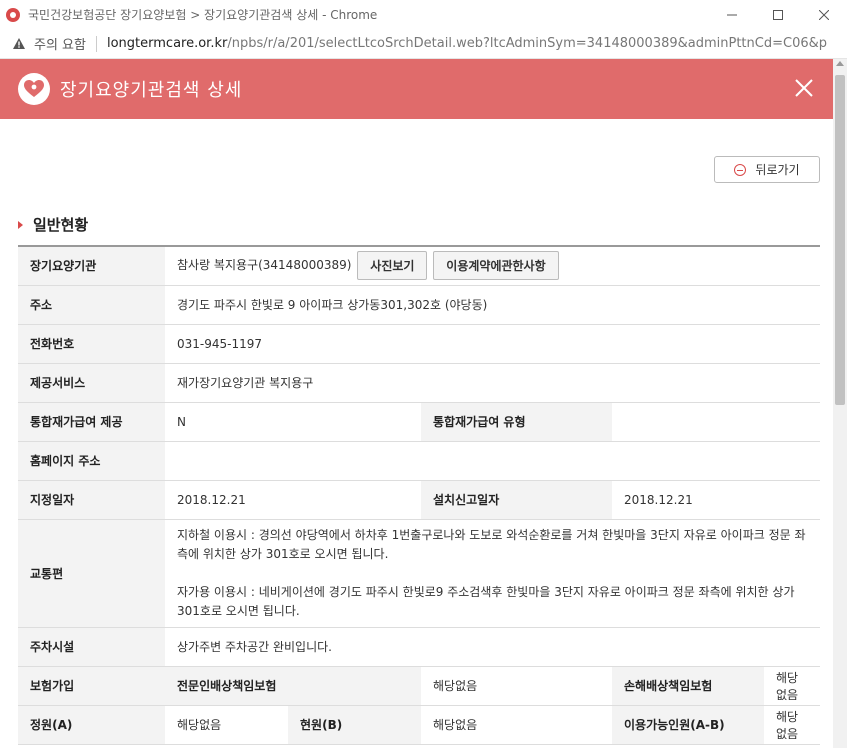 The image size is (847, 748). Describe the element at coordinates (423, 14) in the screenshot. I see `browser-titlebar: 국민건강보험공단 장기요양보험 > 장기요양기관검색 상세 - Chrome` at that location.